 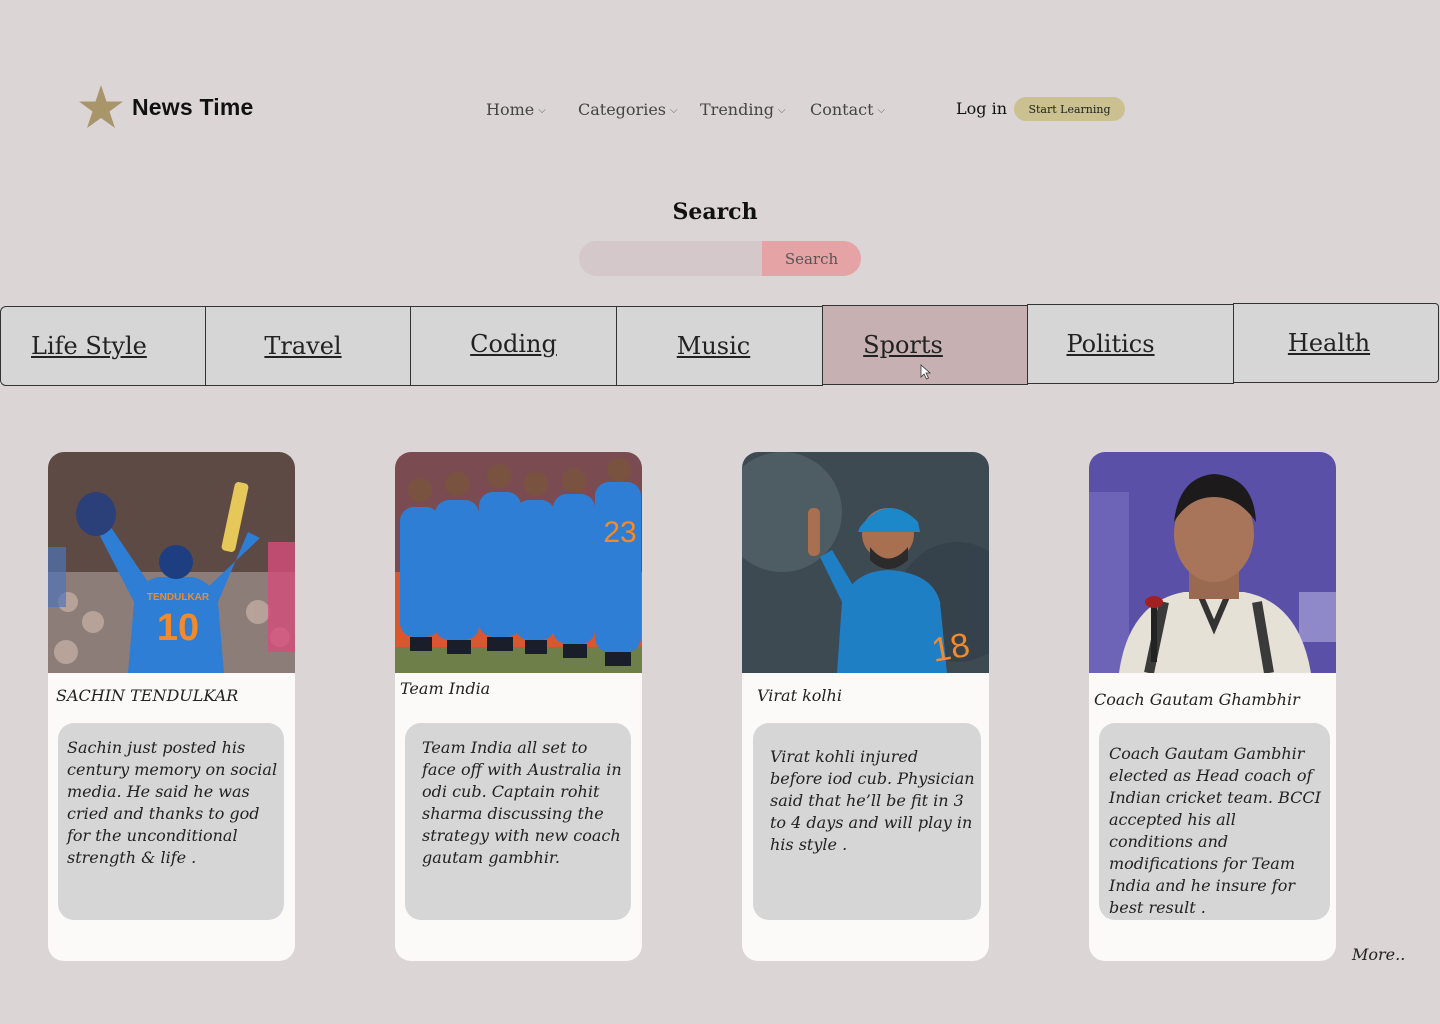 What do you see at coordinates (1329, 343) in the screenshot?
I see `tab-label: Health` at bounding box center [1329, 343].